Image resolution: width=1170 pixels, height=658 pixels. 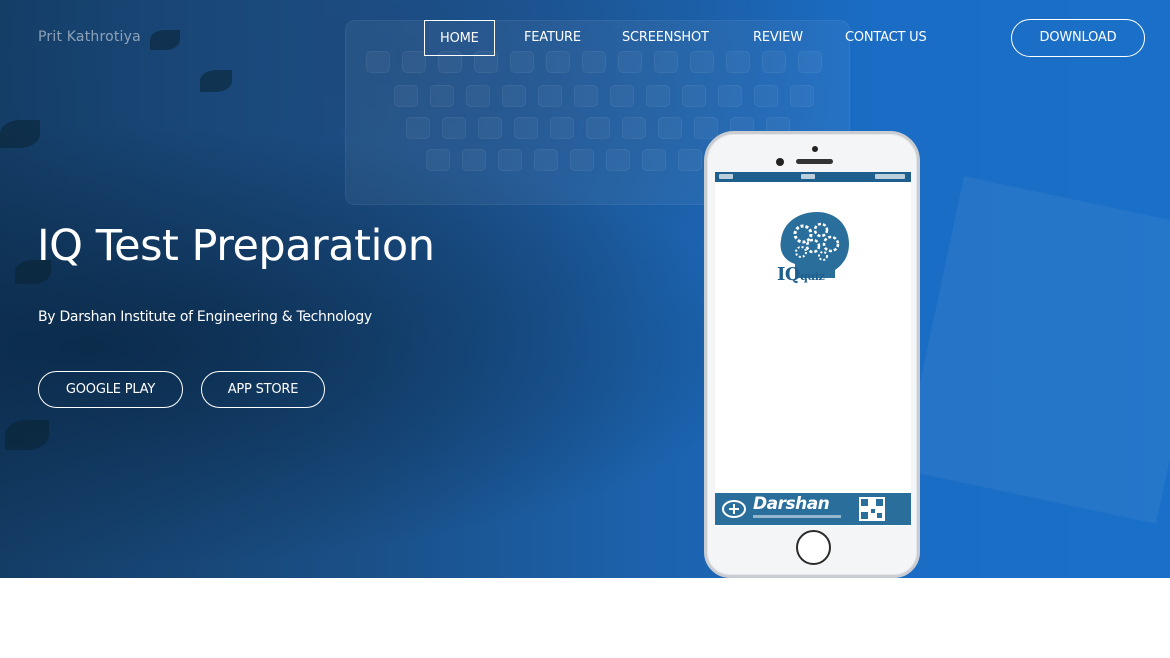 What do you see at coordinates (791, 504) in the screenshot?
I see `darshan-banner-text: Darshan` at bounding box center [791, 504].